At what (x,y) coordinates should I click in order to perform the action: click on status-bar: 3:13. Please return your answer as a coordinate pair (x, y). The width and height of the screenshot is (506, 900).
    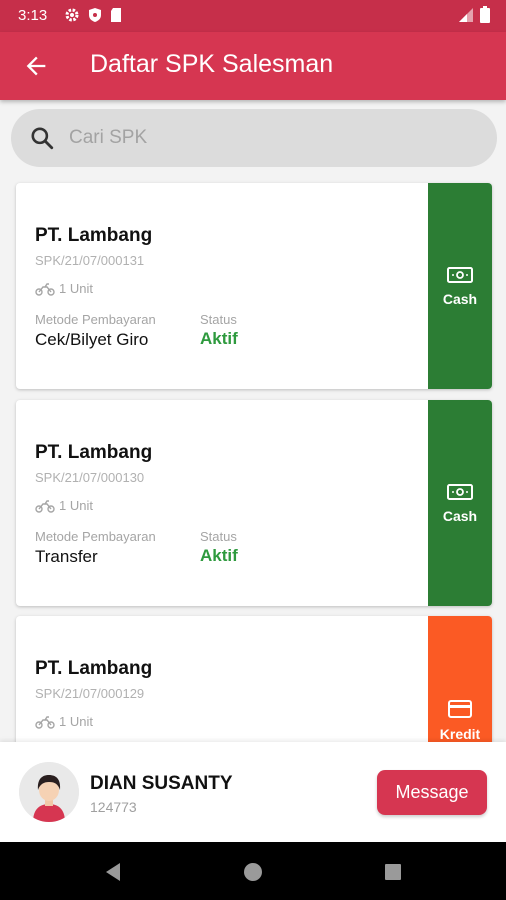
    Looking at the image, I should click on (253, 16).